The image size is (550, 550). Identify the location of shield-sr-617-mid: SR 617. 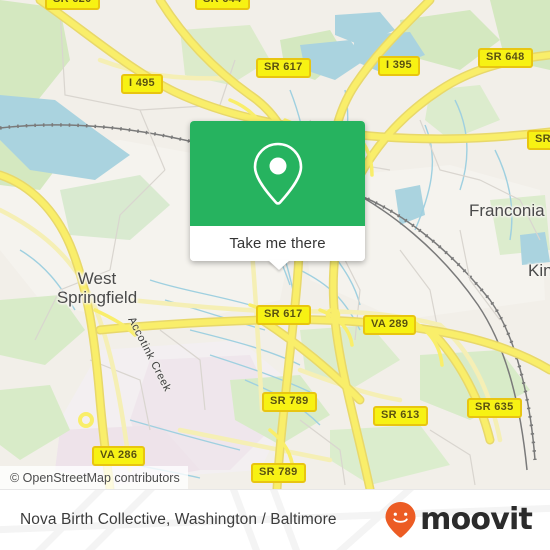
(283, 315).